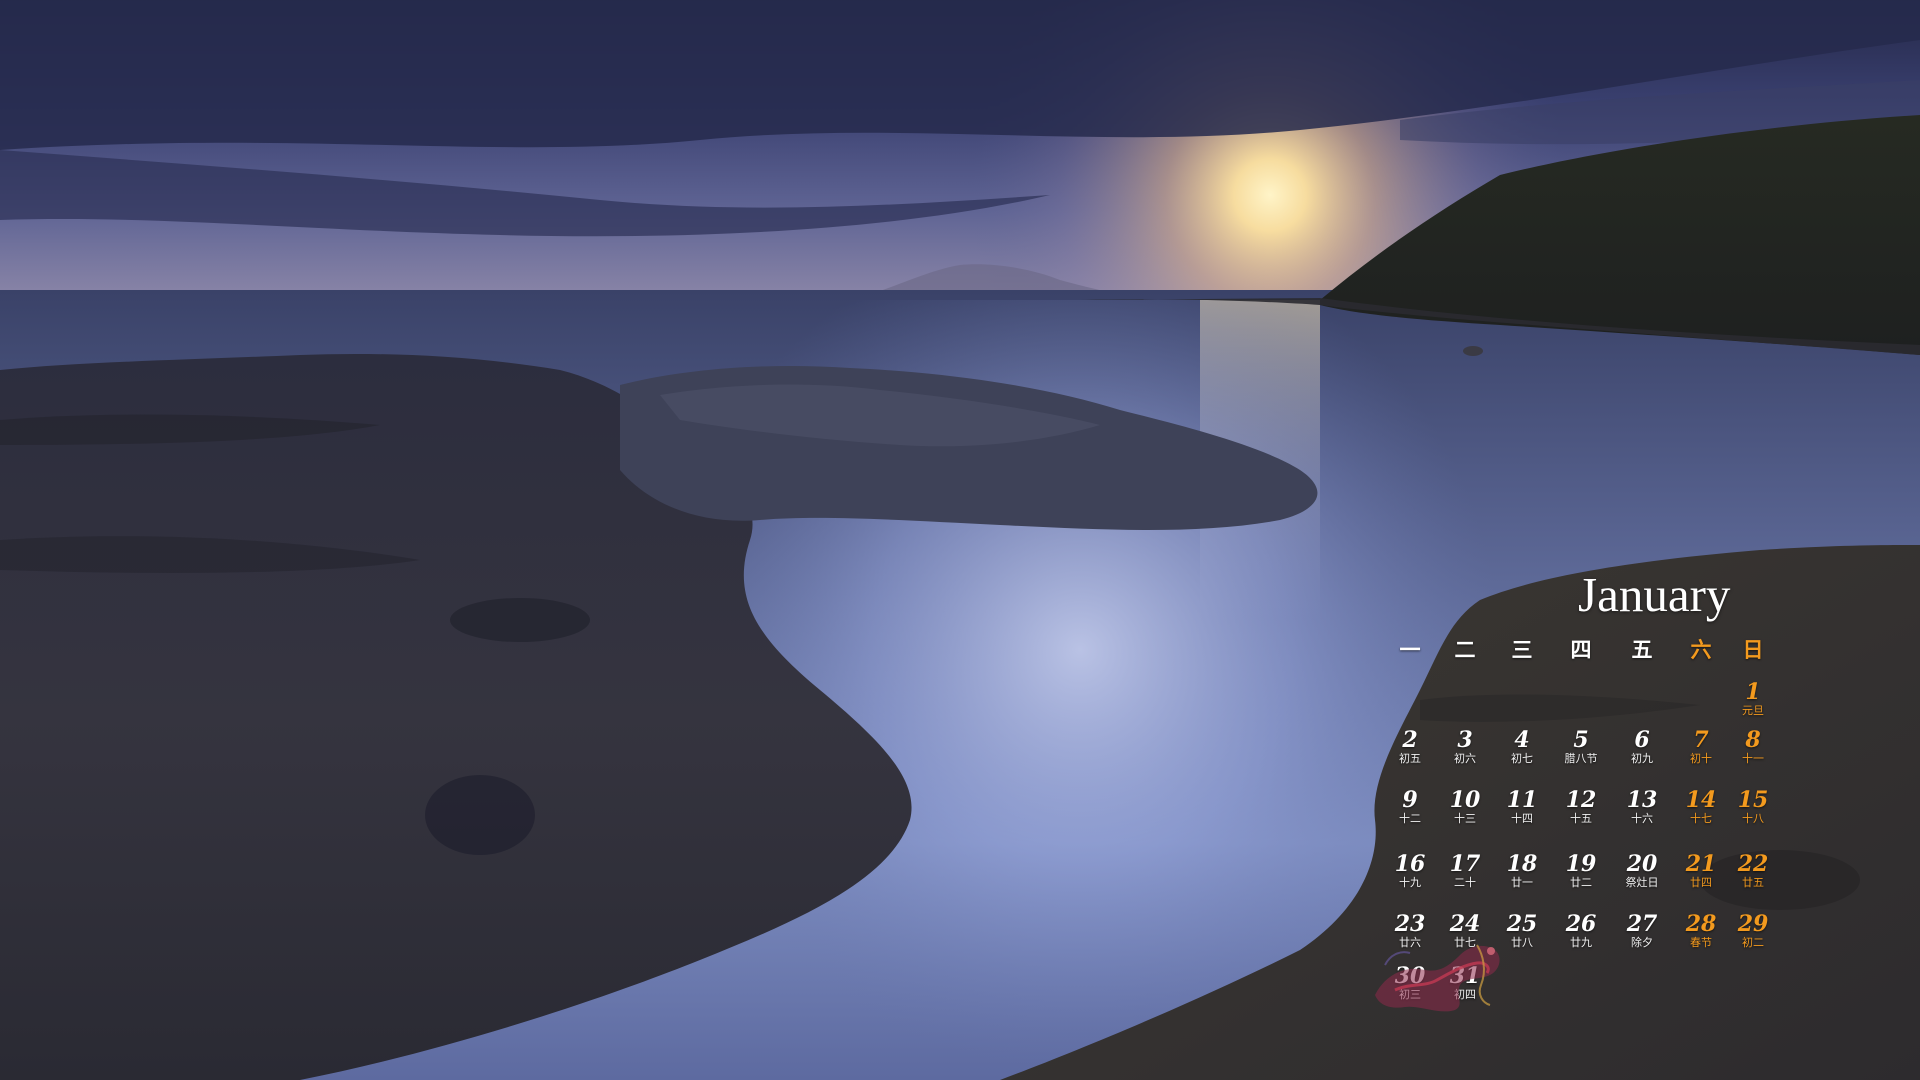 This screenshot has width=1920, height=1080. Describe the element at coordinates (1522, 818) in the screenshot. I see `lunar-date: 十四` at that location.